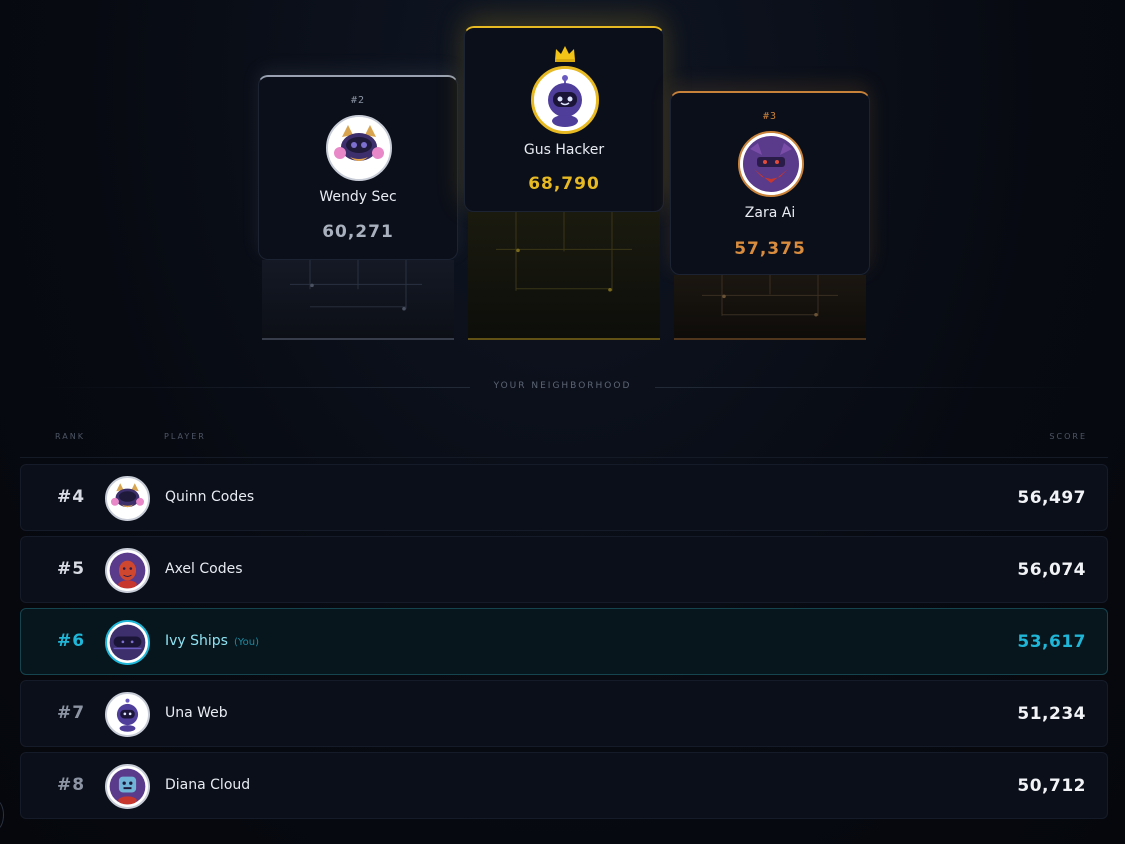 The width and height of the screenshot is (1125, 844). I want to click on helmet-avatar, so click(127, 642).